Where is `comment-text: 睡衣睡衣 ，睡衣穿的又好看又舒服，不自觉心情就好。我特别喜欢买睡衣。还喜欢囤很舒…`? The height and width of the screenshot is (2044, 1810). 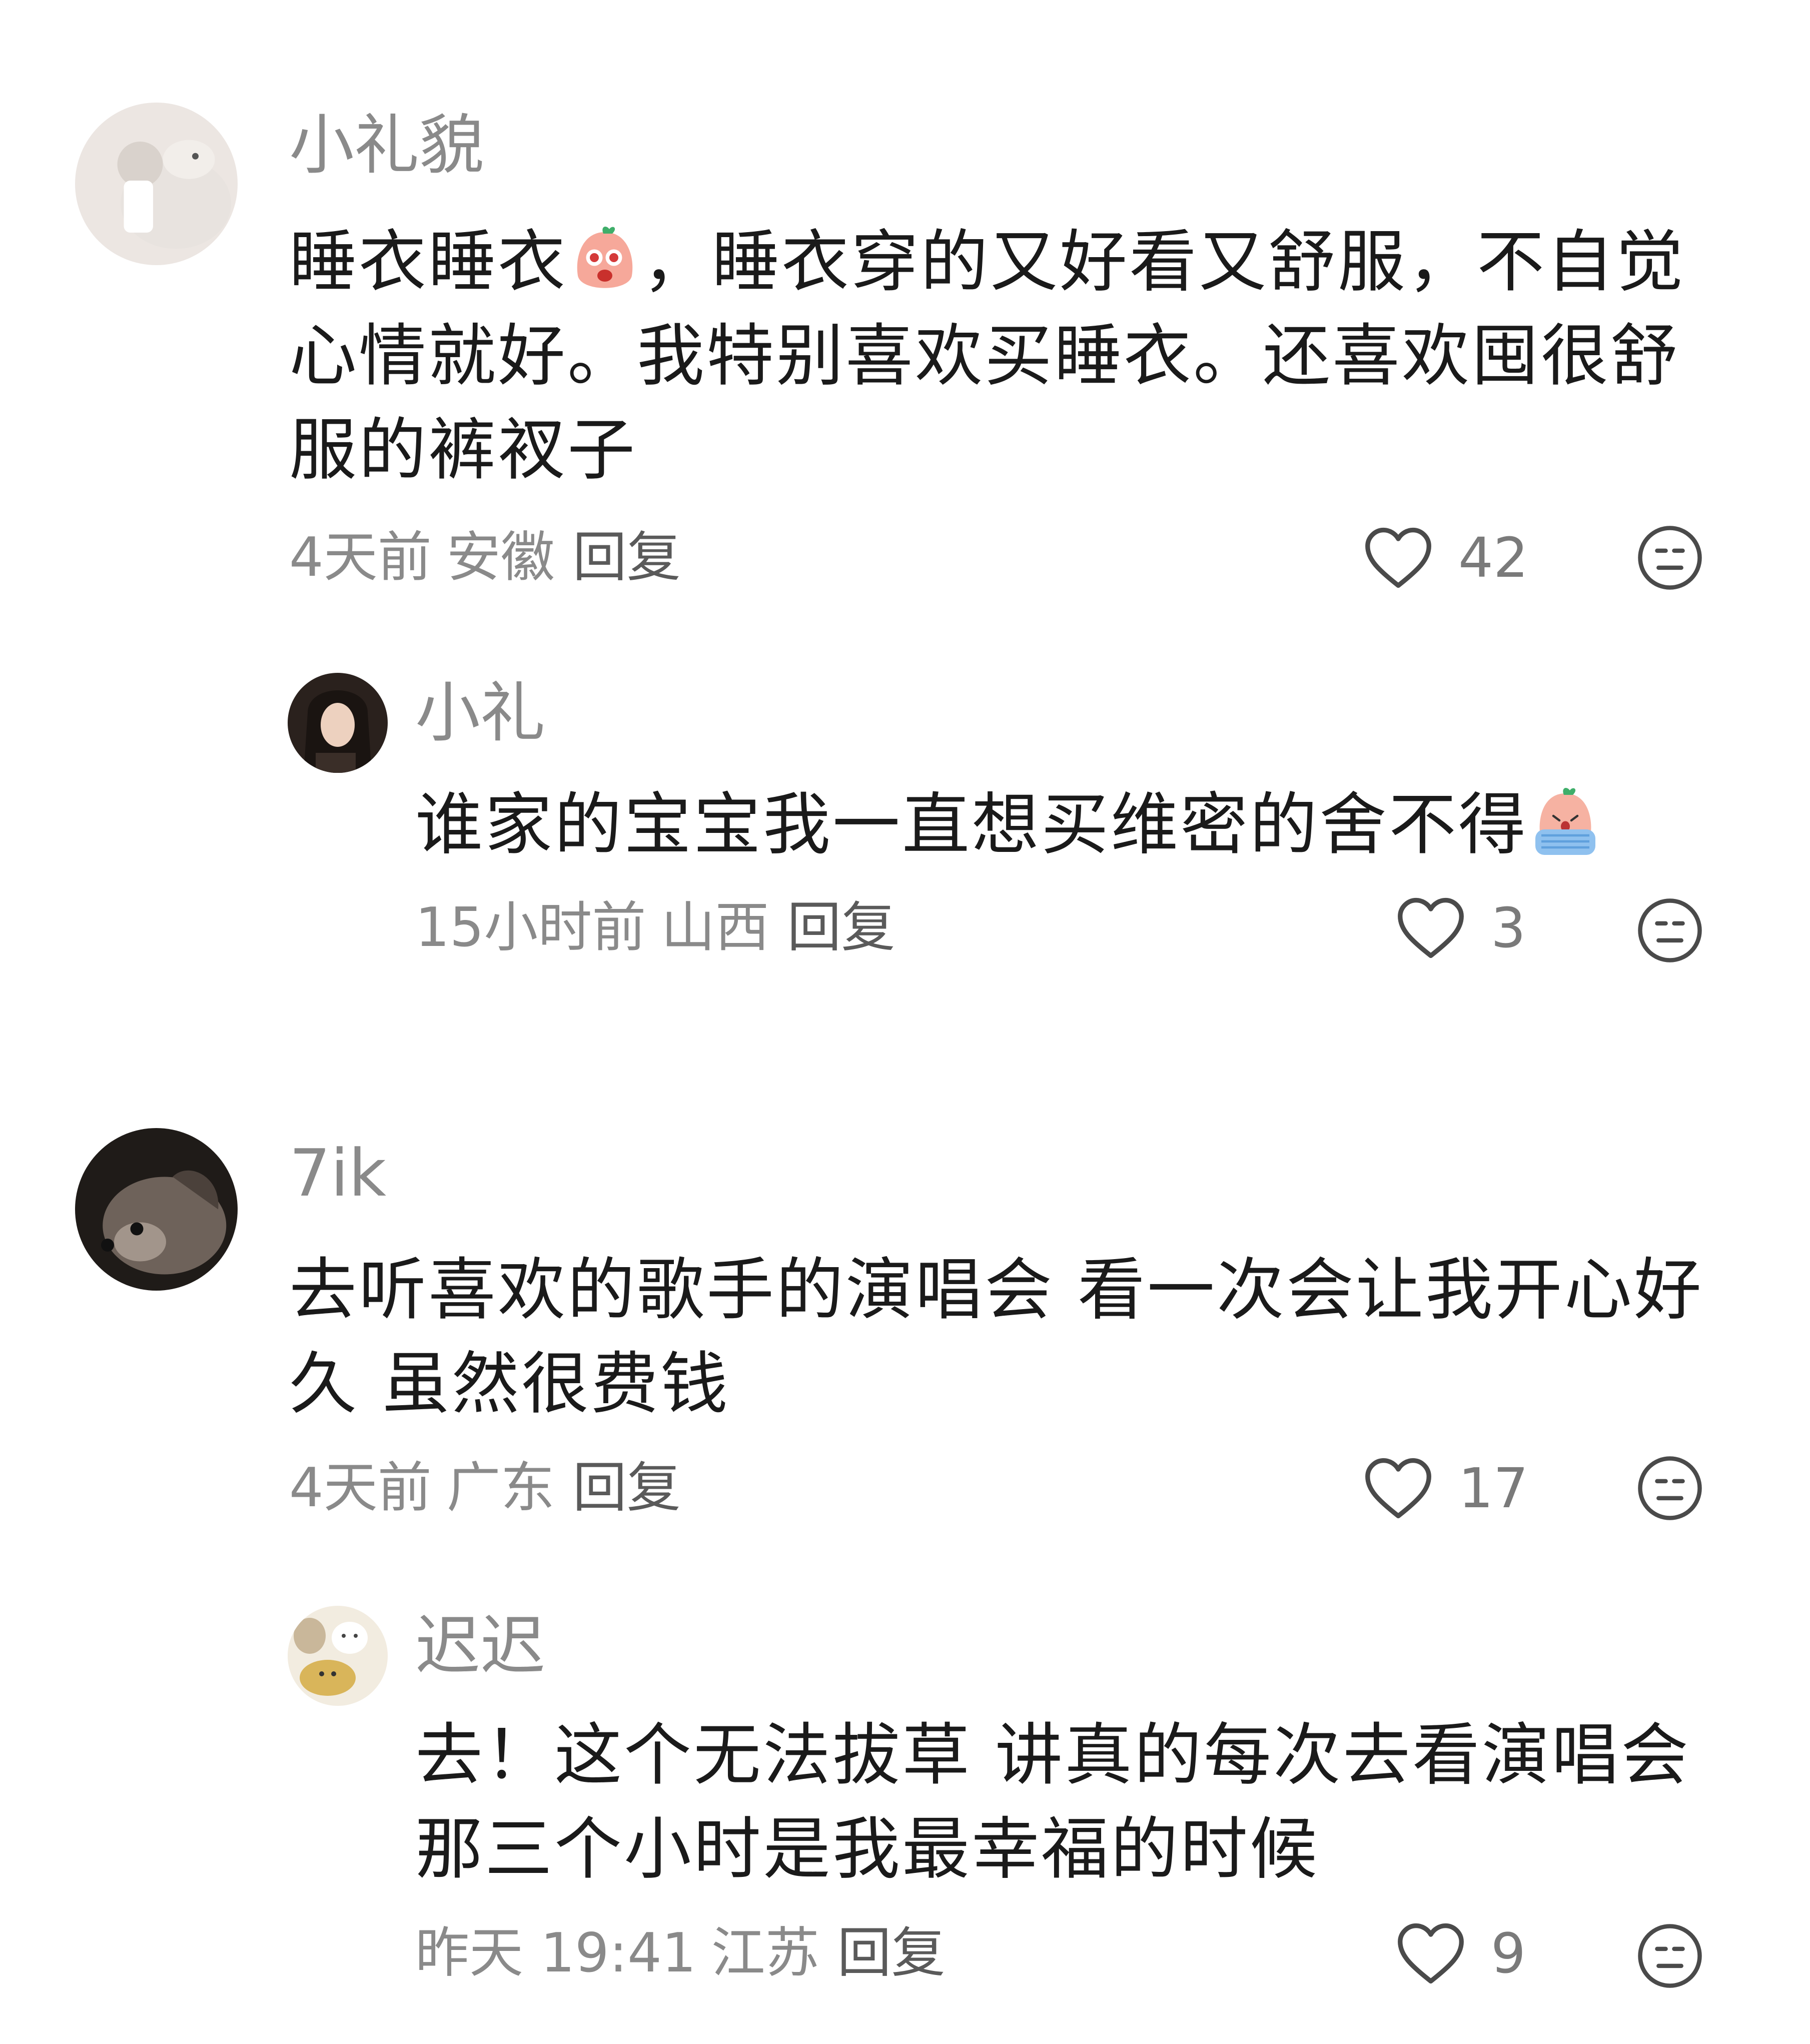 comment-text: 睡衣睡衣 ，睡衣穿的又好看又舒服，不自觉心情就好。我特别喜欢买睡衣。还喜欢囤很舒… is located at coordinates (1005, 356).